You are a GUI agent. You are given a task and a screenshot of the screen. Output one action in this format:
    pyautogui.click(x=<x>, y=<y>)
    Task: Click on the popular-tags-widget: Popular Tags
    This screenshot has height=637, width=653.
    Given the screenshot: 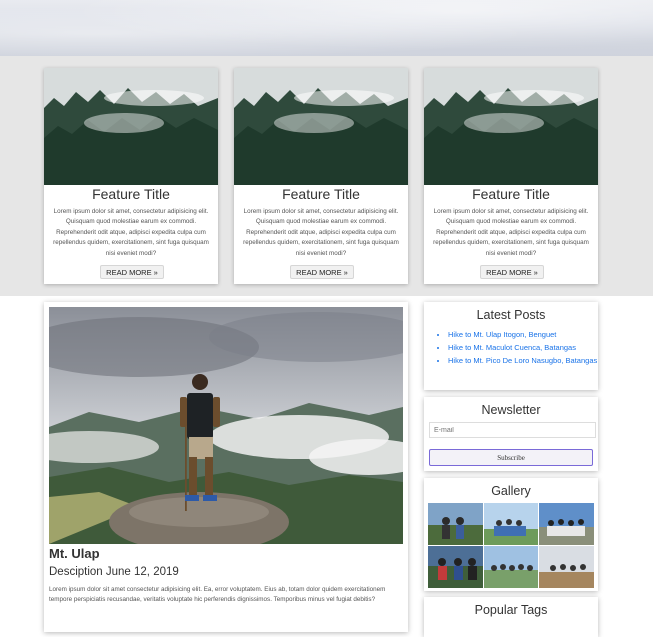 What is the action you would take?
    pyautogui.click(x=511, y=617)
    